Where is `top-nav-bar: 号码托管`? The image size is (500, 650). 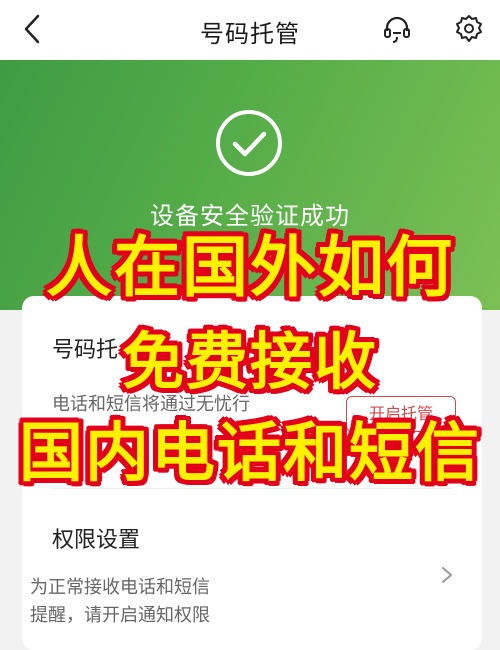 top-nav-bar: 号码托管 is located at coordinates (250, 30).